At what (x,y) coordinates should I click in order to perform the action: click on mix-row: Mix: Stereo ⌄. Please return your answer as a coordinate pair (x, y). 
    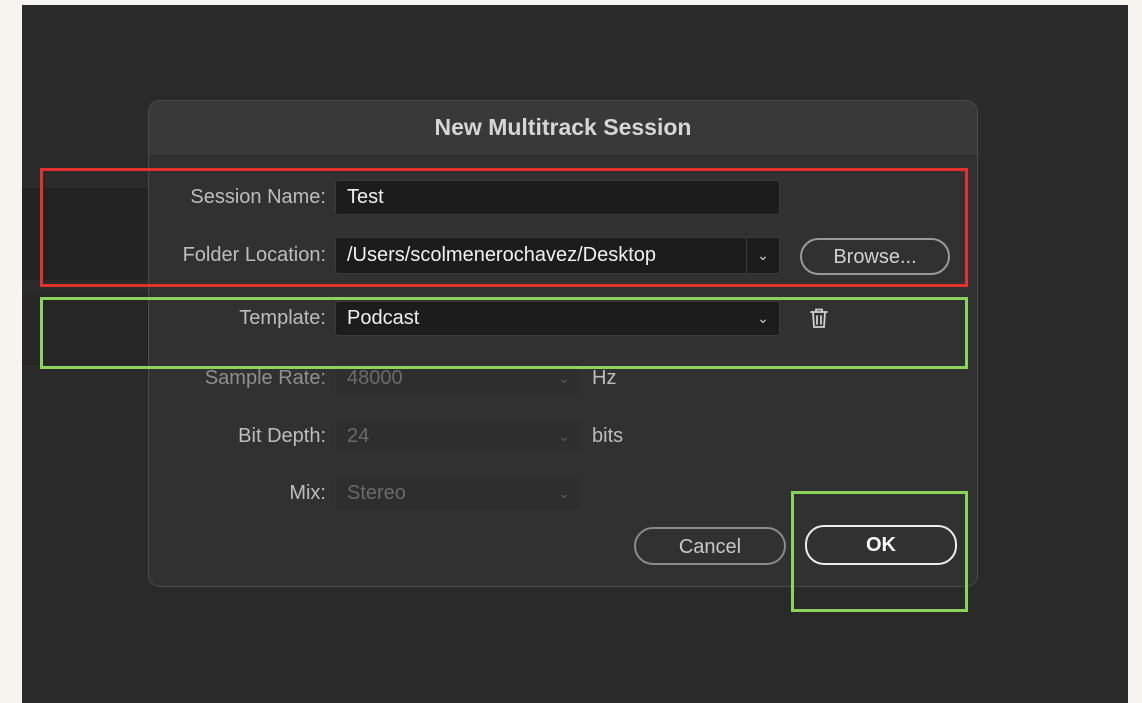
    Looking at the image, I should click on (563, 494).